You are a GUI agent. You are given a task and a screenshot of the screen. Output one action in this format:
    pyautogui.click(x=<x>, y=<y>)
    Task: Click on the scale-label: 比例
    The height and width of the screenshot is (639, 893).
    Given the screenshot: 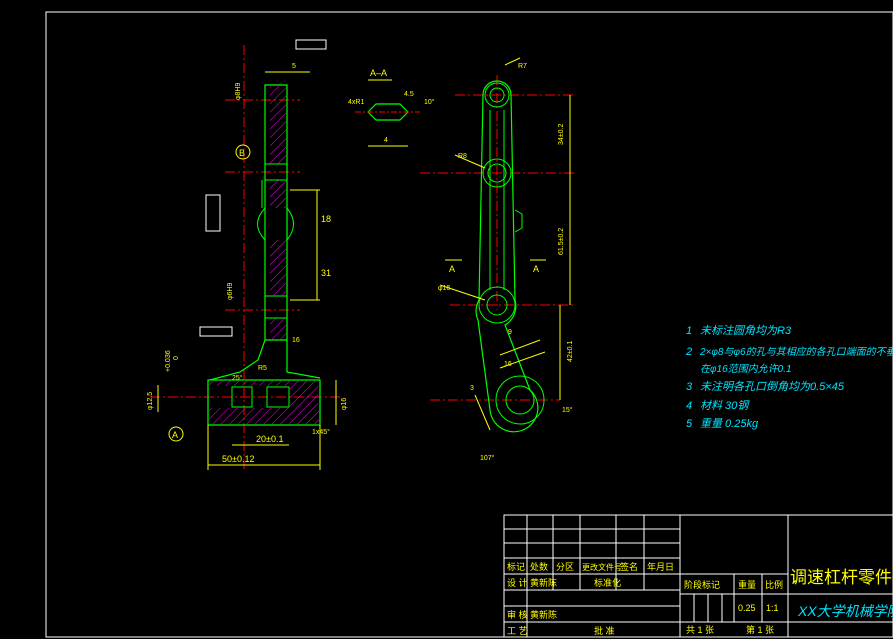 What is the action you would take?
    pyautogui.click(x=774, y=584)
    